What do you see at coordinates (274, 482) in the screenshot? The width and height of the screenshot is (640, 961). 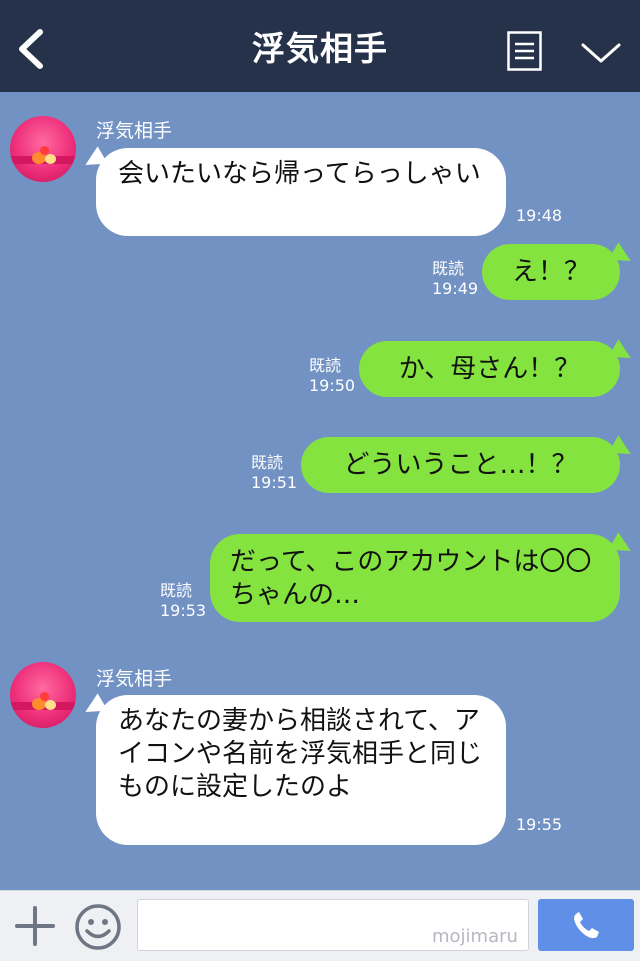 I see `message-time: 19:51` at bounding box center [274, 482].